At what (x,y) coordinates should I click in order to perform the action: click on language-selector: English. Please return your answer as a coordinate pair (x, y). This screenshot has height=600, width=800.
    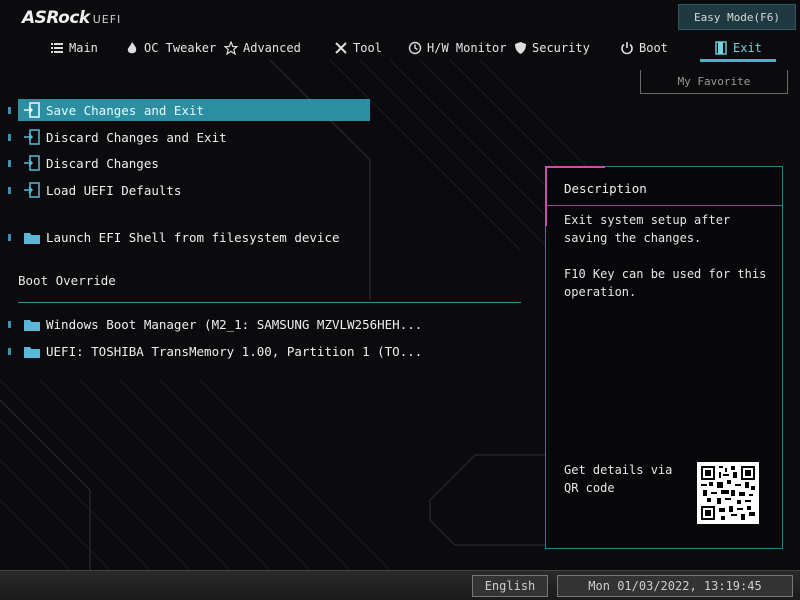
    Looking at the image, I should click on (510, 586).